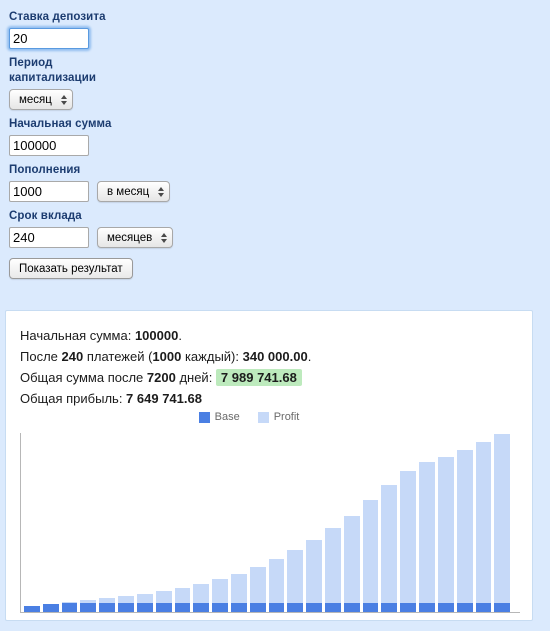  What do you see at coordinates (128, 191) in the screenshot?
I see `contribution-frequency-value: в месяц` at bounding box center [128, 191].